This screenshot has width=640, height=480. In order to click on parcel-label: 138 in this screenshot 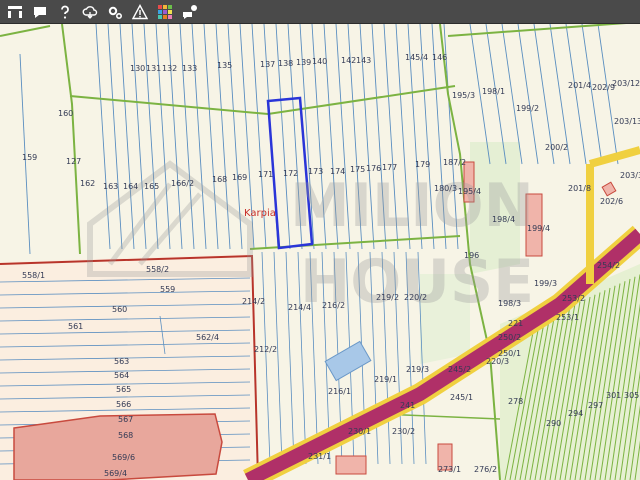, I will do `click(285, 63)`.